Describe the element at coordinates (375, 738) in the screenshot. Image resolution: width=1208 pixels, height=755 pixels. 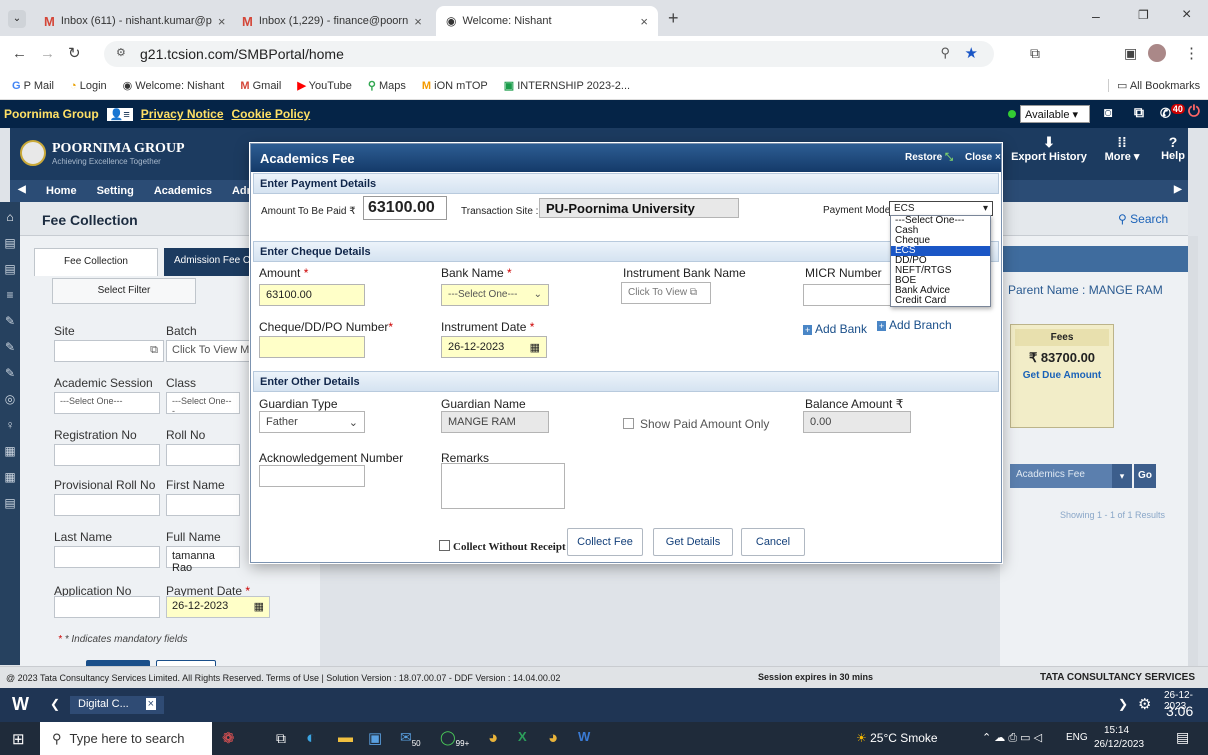
I see `store-icon: ▣` at that location.